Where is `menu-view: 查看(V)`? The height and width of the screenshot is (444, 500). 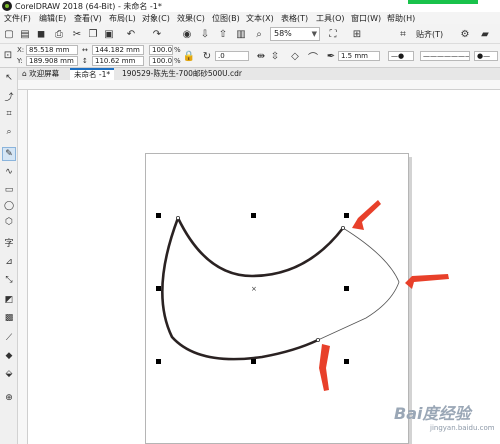 menu-view: 查看(V) is located at coordinates (88, 18).